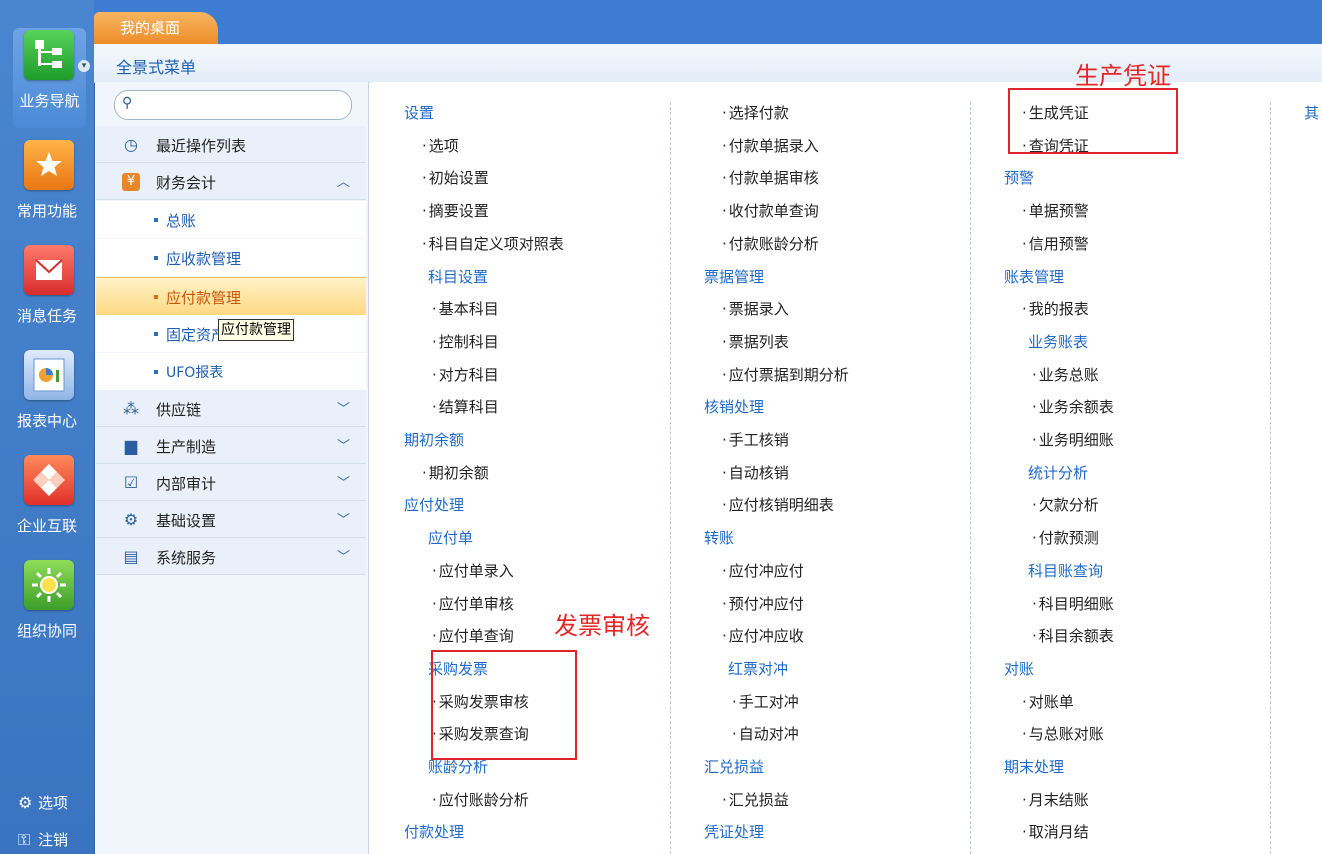 This screenshot has height=854, width=1322. I want to click on menu-group-heading: 核销处理, so click(734, 406).